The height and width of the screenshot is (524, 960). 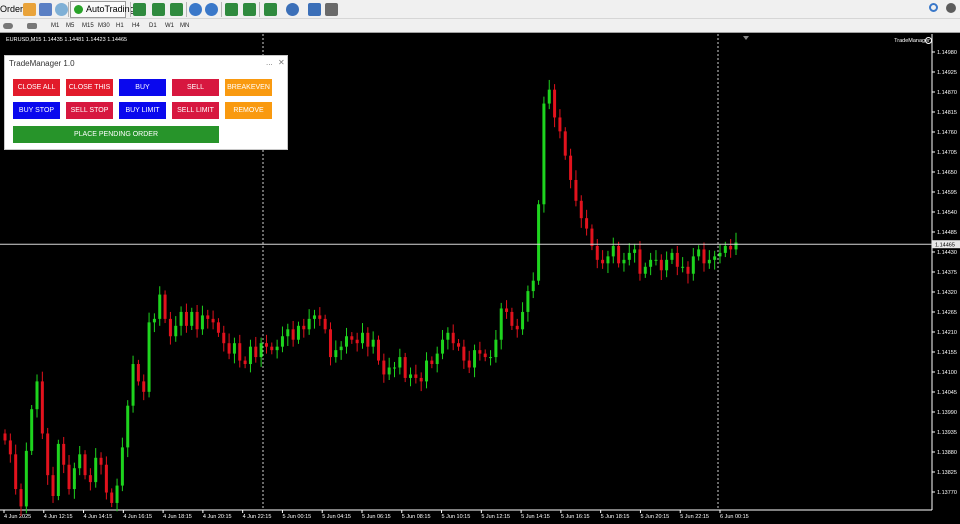 I want to click on buy-stop-button: BUY STOP, so click(x=36, y=110).